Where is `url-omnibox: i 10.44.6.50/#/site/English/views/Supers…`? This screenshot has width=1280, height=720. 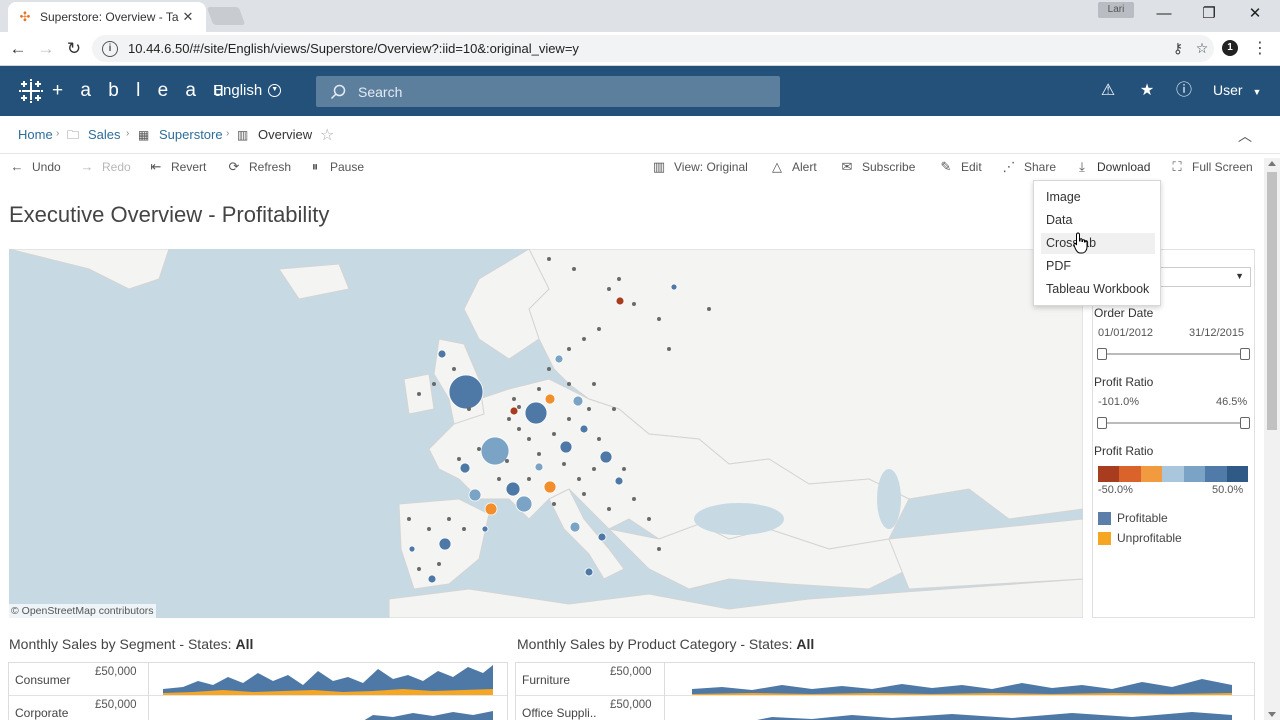
url-omnibox: i 10.44.6.50/#/site/English/views/Supers… is located at coordinates (653, 48).